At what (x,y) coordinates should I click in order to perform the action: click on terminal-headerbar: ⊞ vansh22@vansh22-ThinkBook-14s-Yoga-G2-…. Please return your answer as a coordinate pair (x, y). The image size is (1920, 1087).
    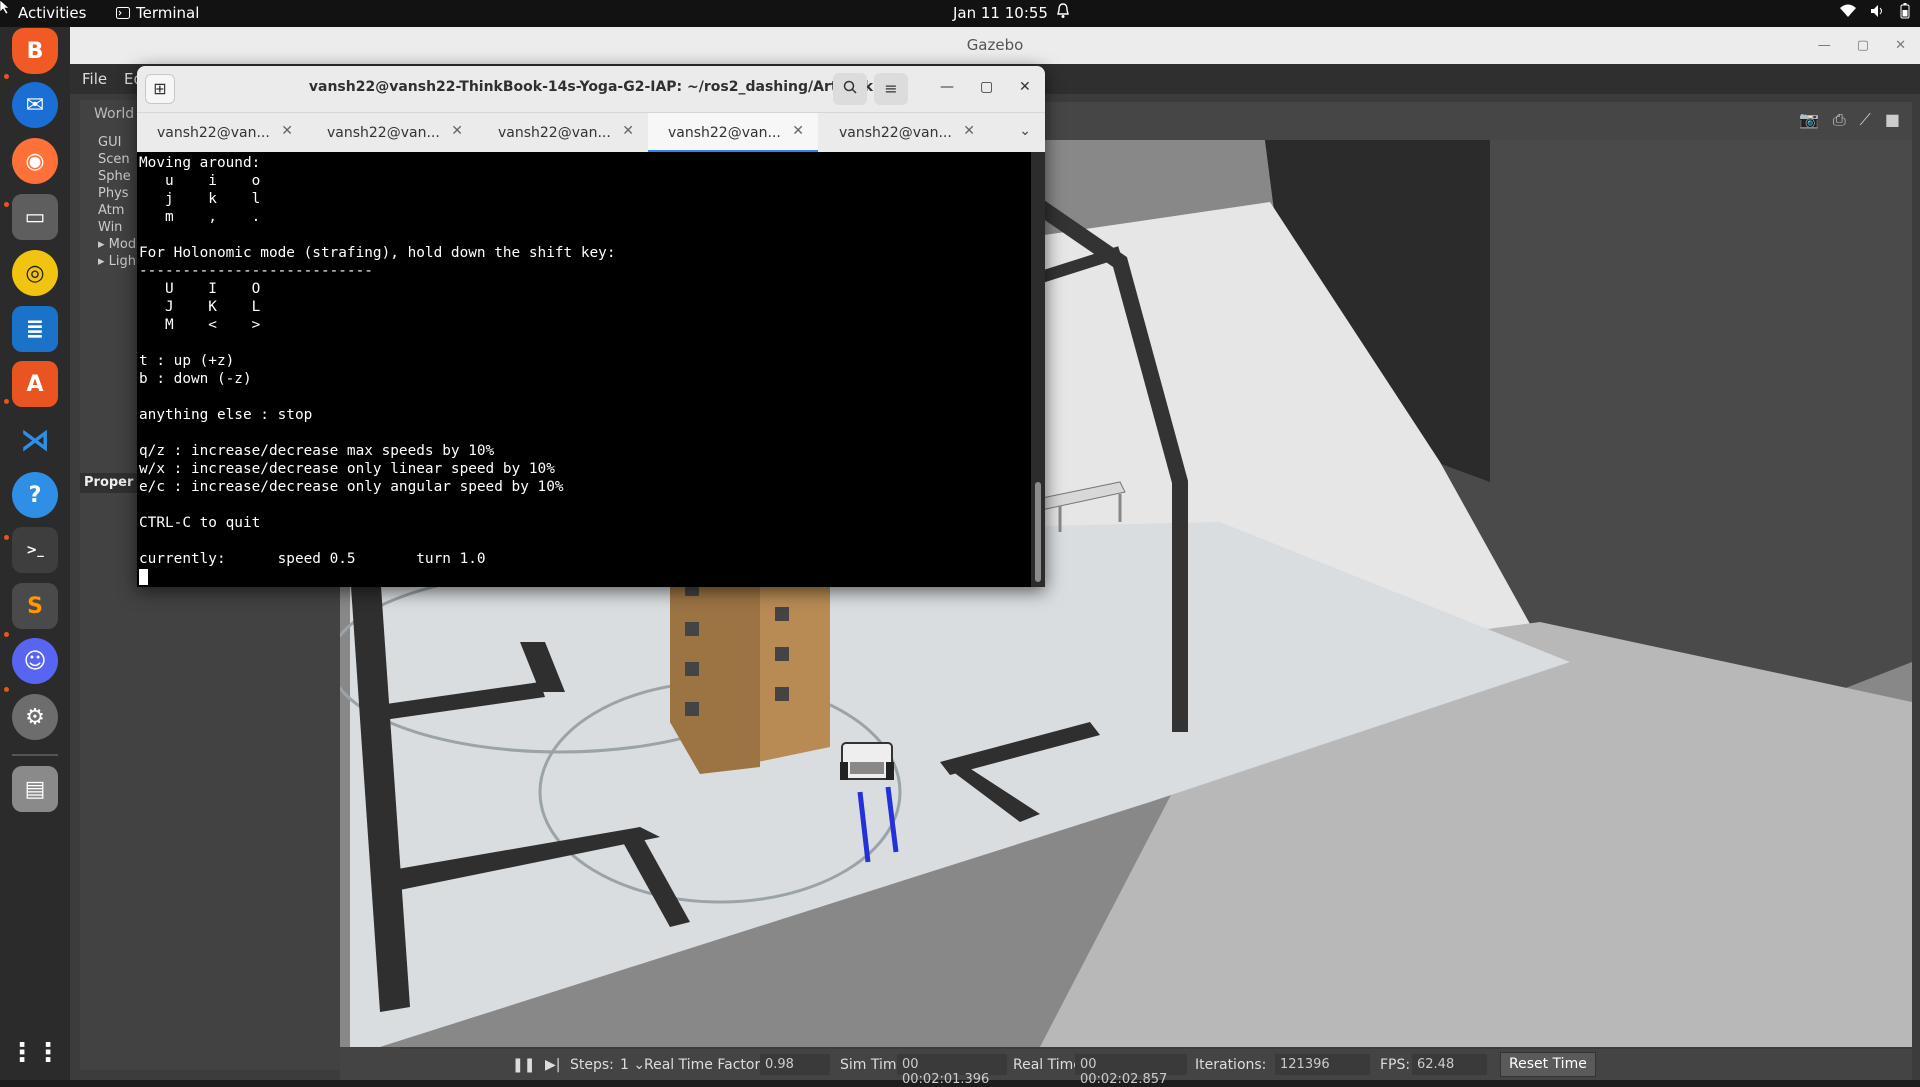
    Looking at the image, I should click on (591, 89).